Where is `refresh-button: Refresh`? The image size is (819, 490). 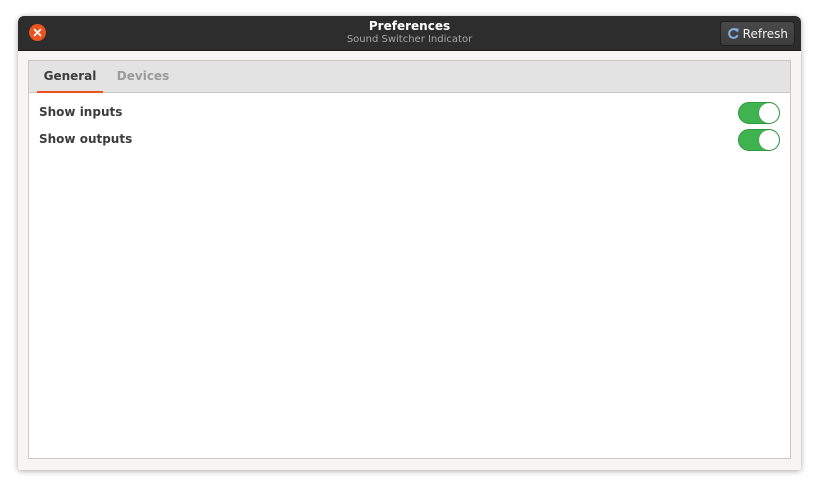 refresh-button: Refresh is located at coordinates (757, 33).